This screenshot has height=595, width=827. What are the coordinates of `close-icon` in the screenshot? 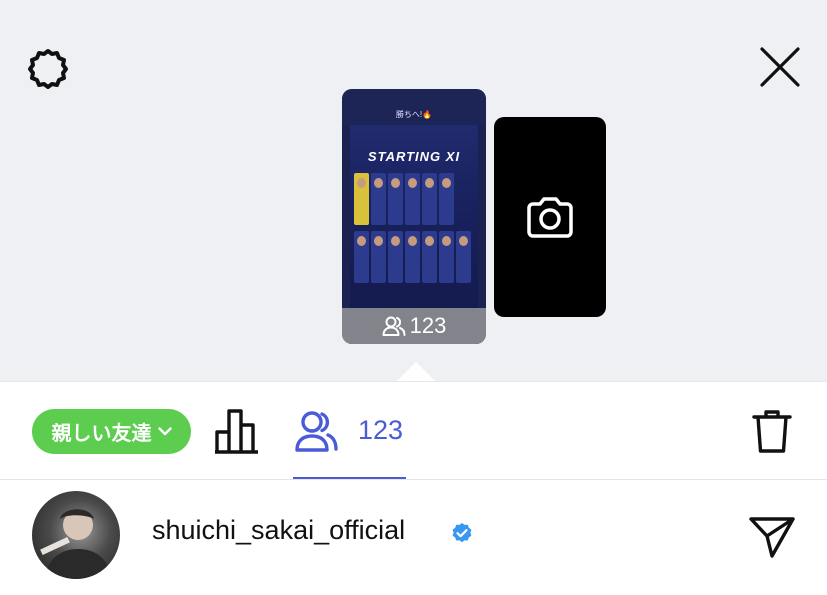 It's located at (780, 67).